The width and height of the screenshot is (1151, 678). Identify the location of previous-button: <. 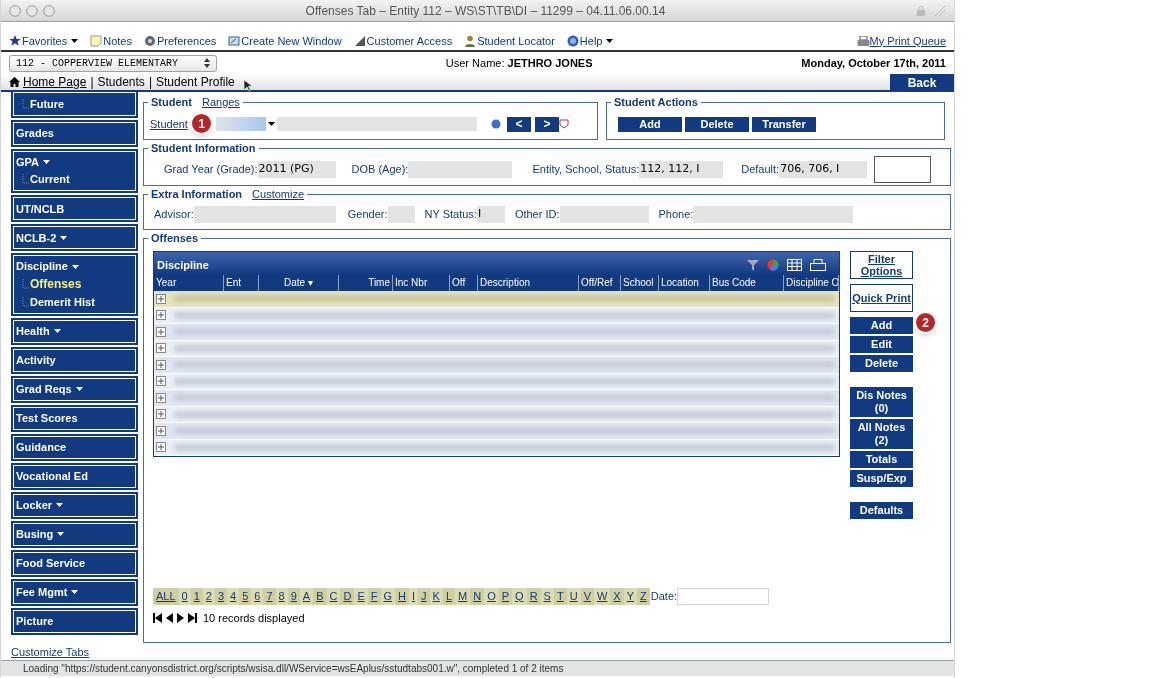
(518, 124).